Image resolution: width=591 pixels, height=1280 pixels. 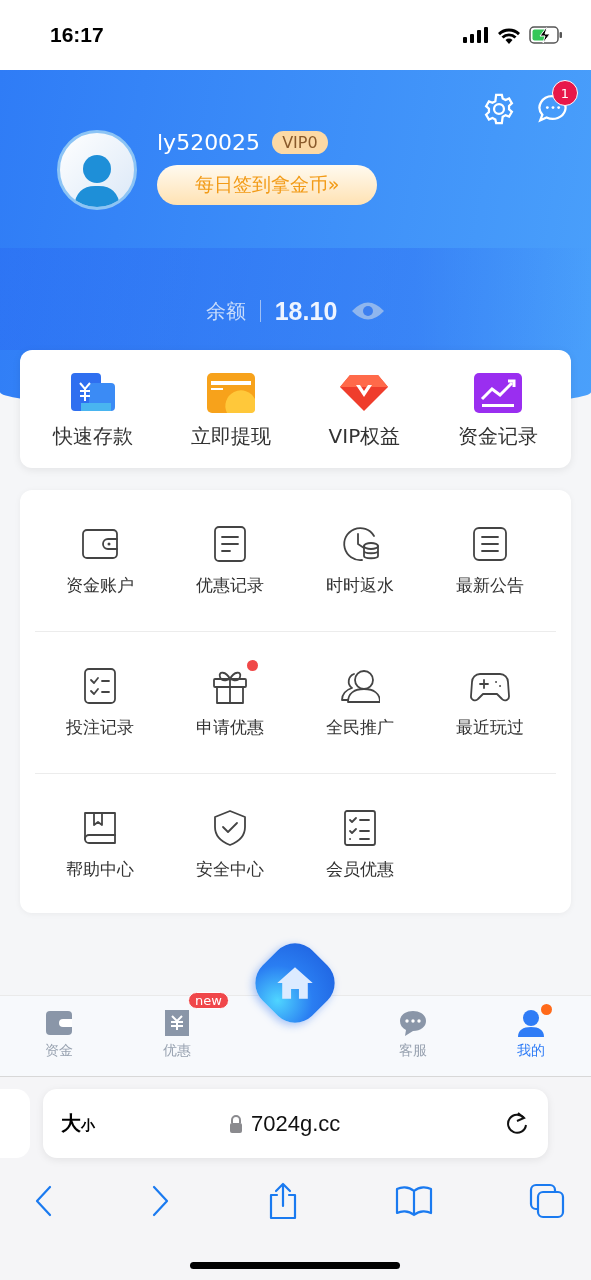 What do you see at coordinates (100, 585) in the screenshot?
I see `menu-label: 资金账户` at bounding box center [100, 585].